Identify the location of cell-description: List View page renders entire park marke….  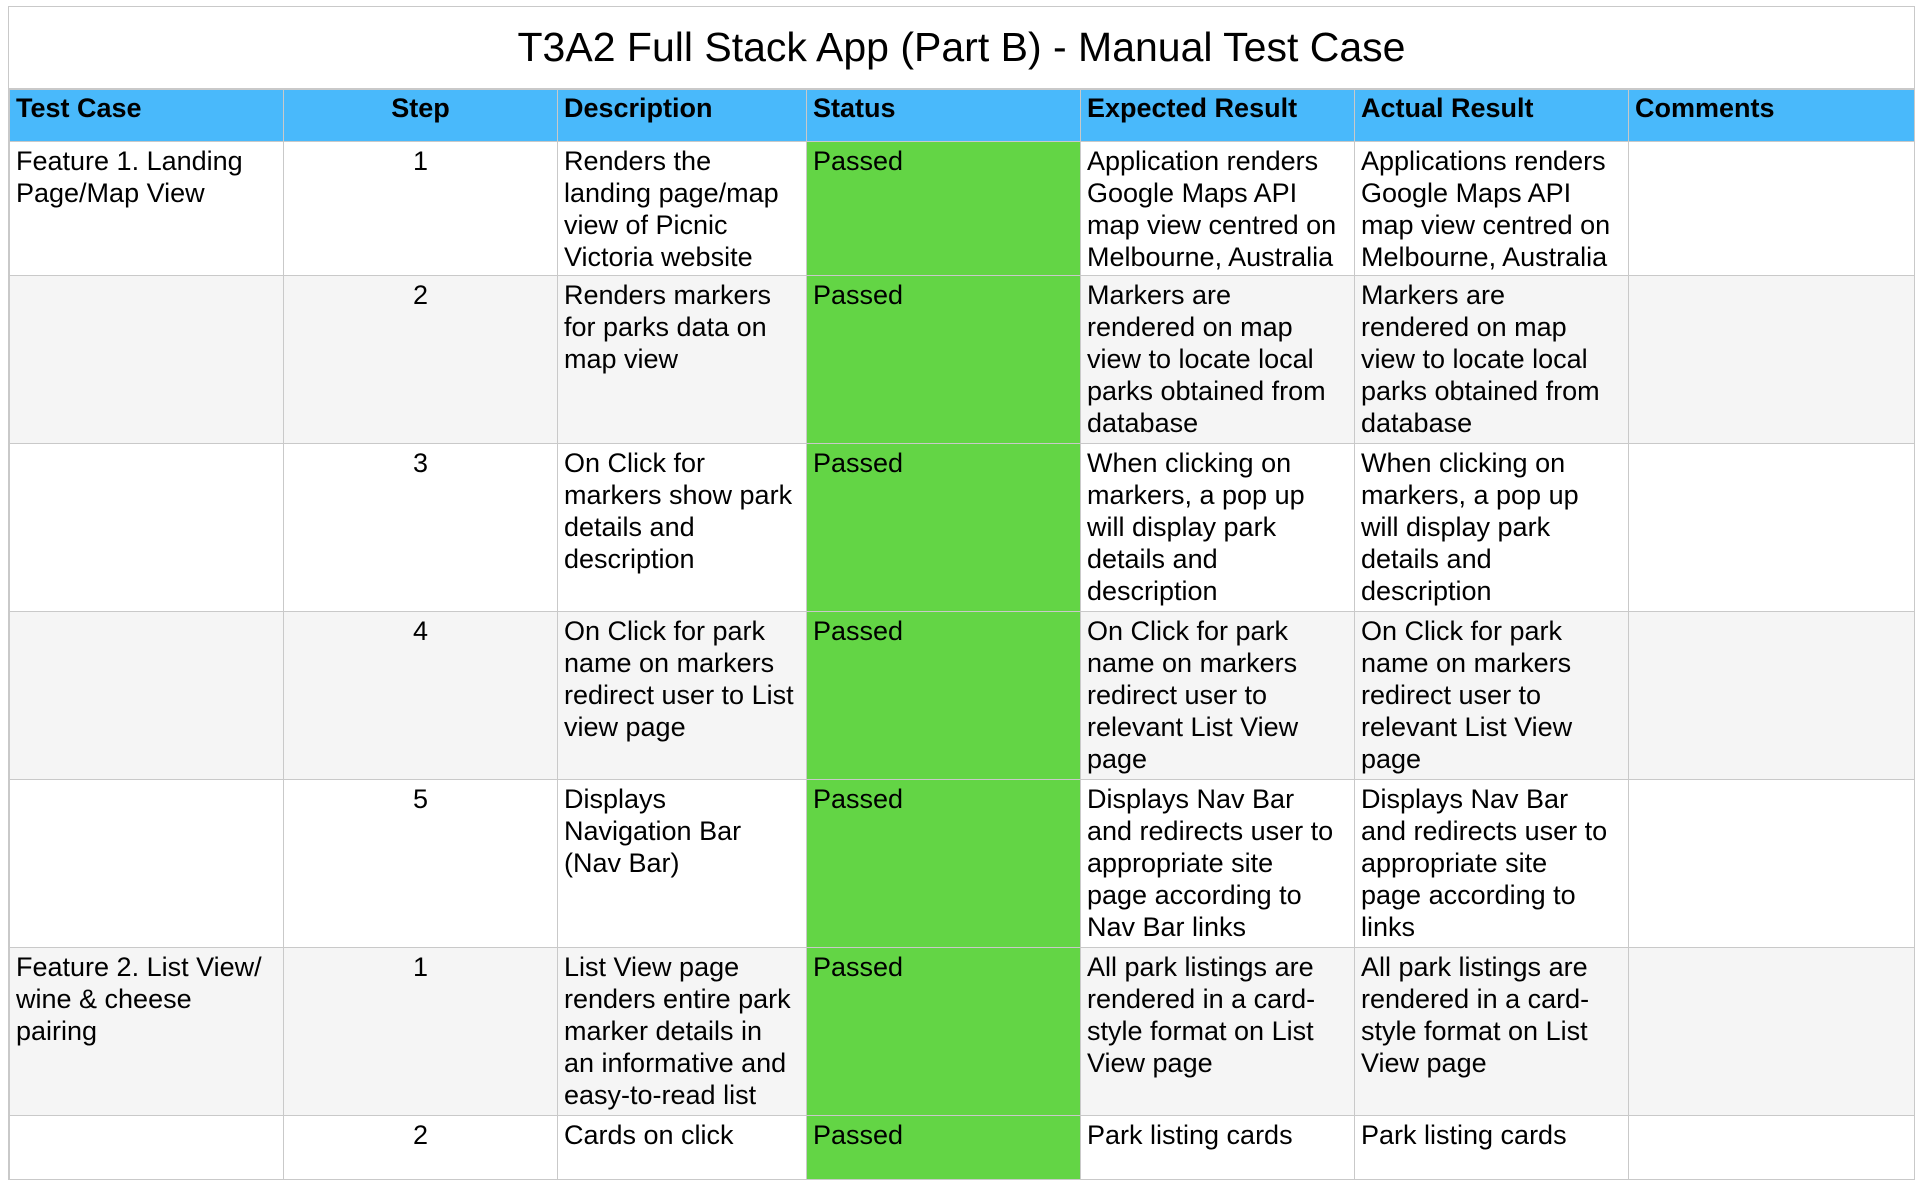
(682, 1031).